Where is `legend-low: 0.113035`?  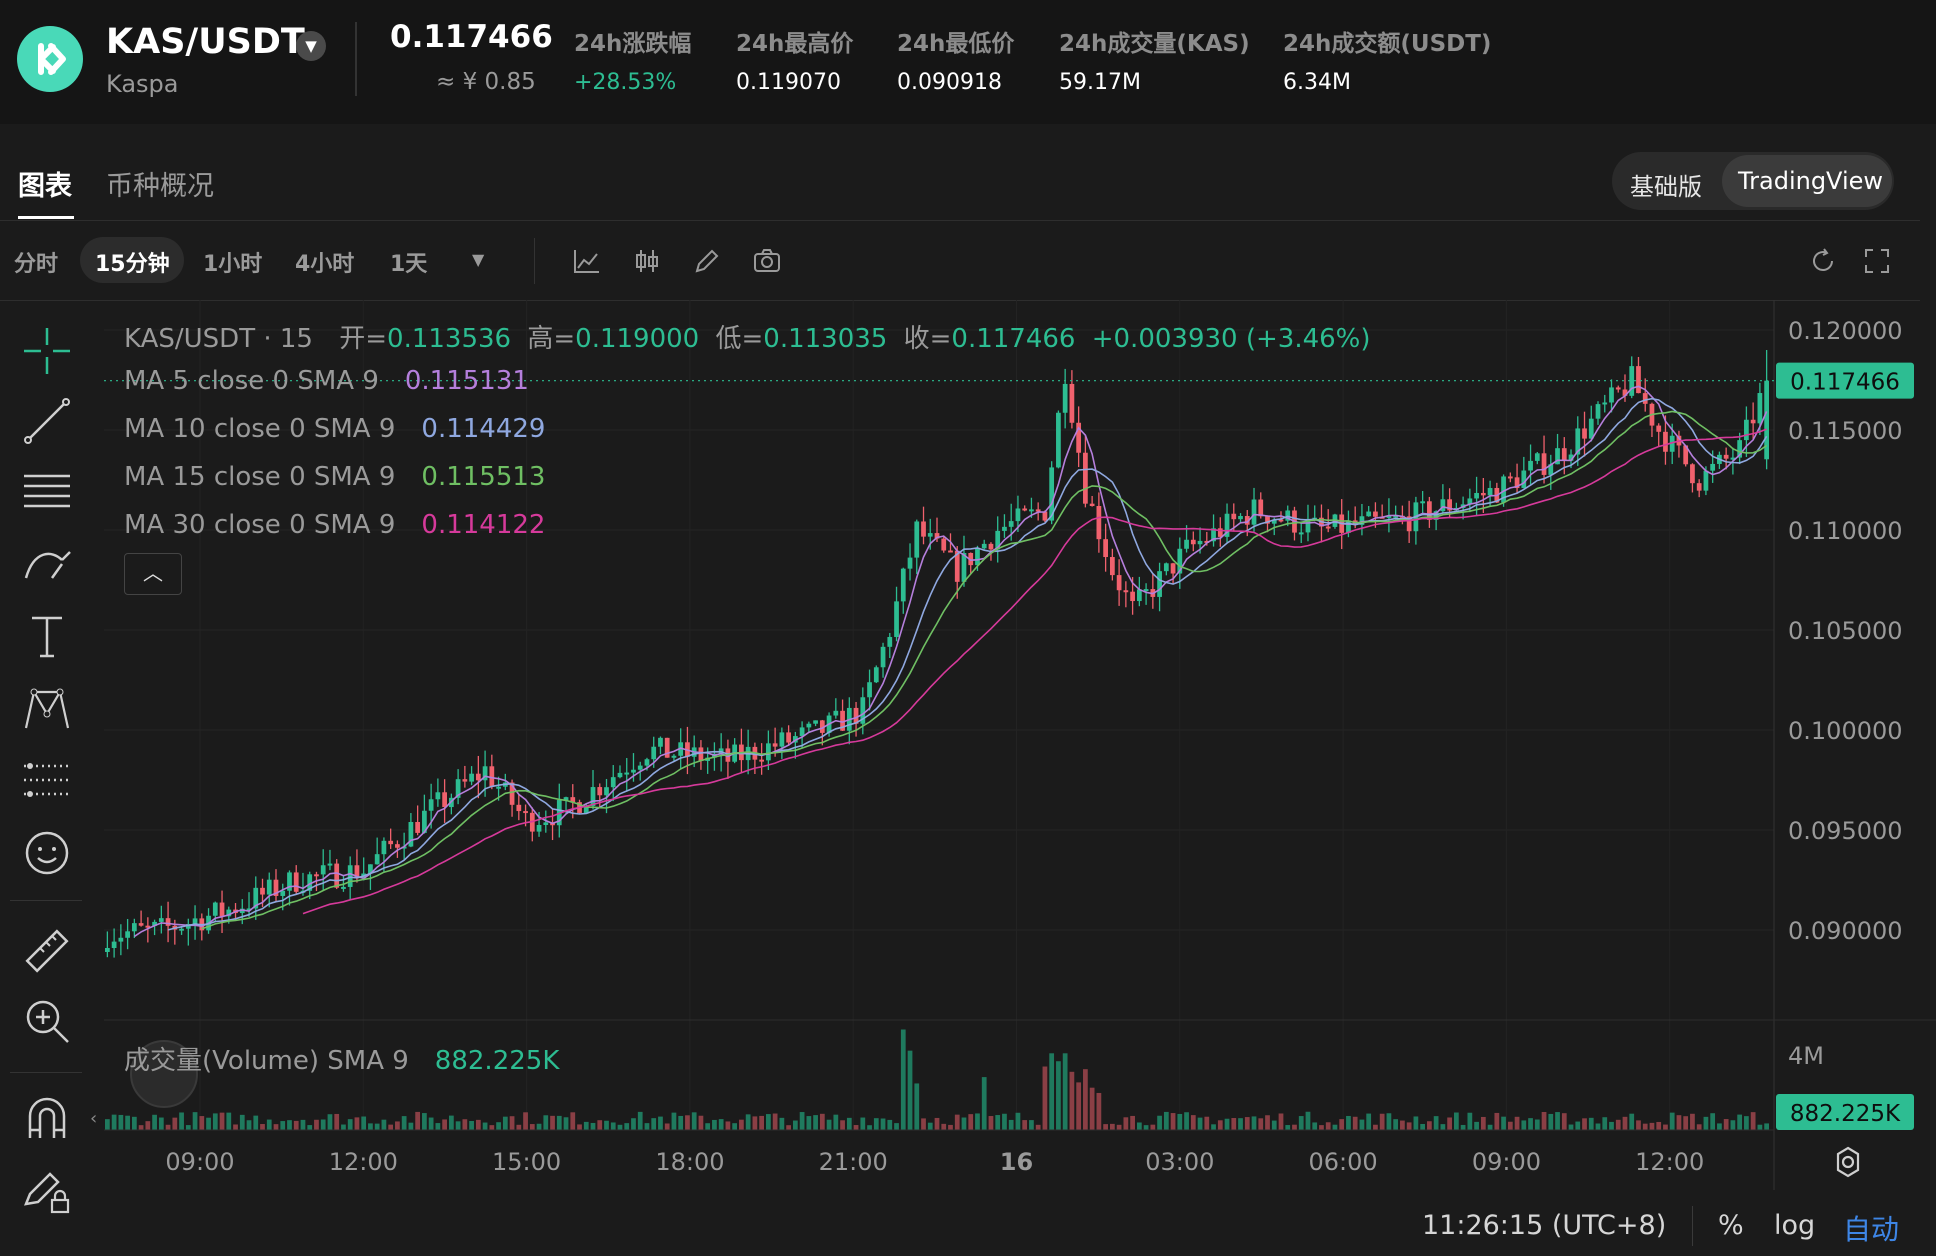 legend-low: 0.113035 is located at coordinates (825, 339).